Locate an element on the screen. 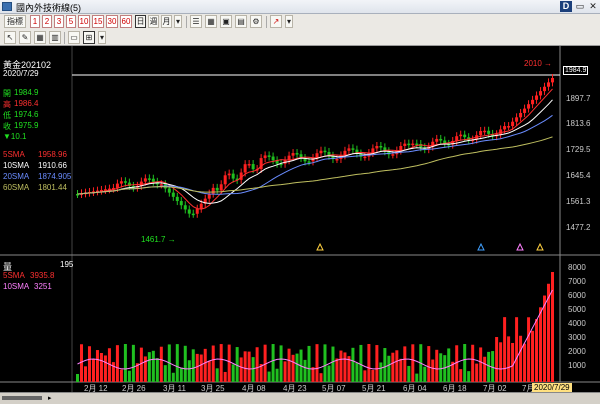 This screenshot has height=404, width=600. vol-sma5-label: 5SMA is located at coordinates (14, 275).